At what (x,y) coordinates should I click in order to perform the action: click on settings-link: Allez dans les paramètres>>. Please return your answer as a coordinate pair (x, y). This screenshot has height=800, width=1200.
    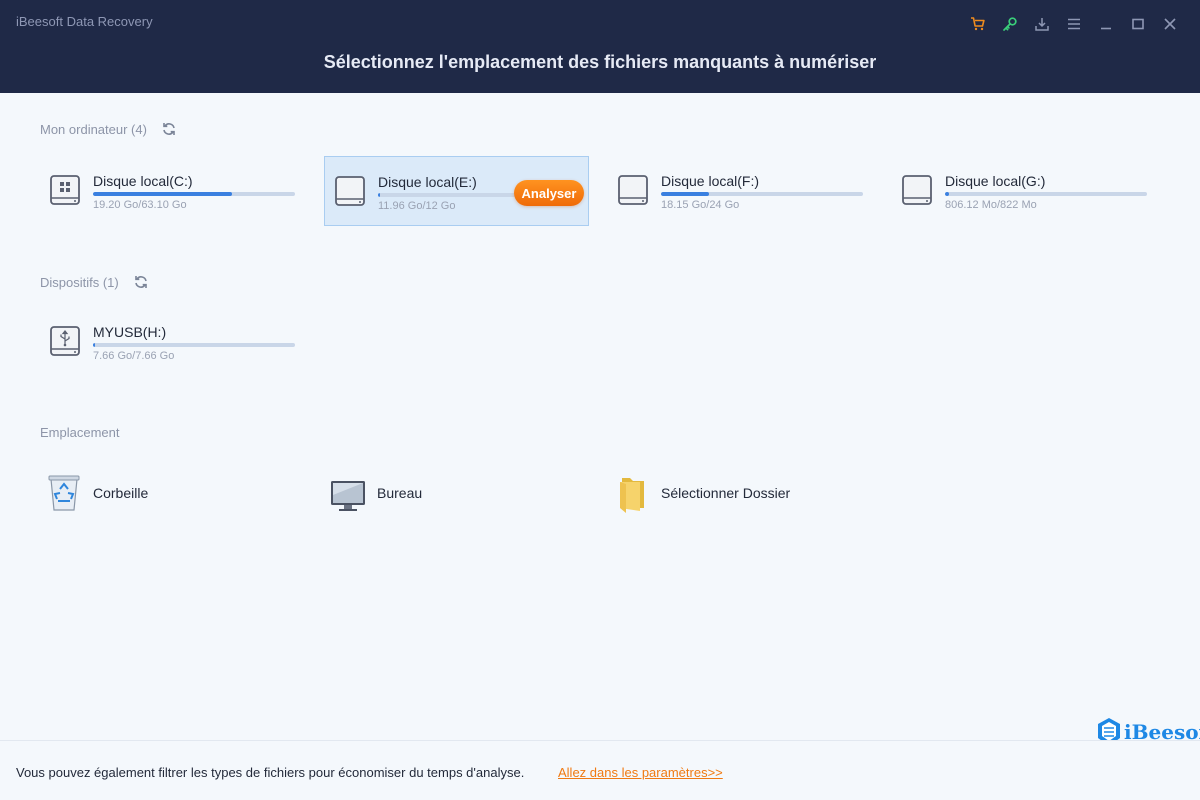
    Looking at the image, I should click on (640, 772).